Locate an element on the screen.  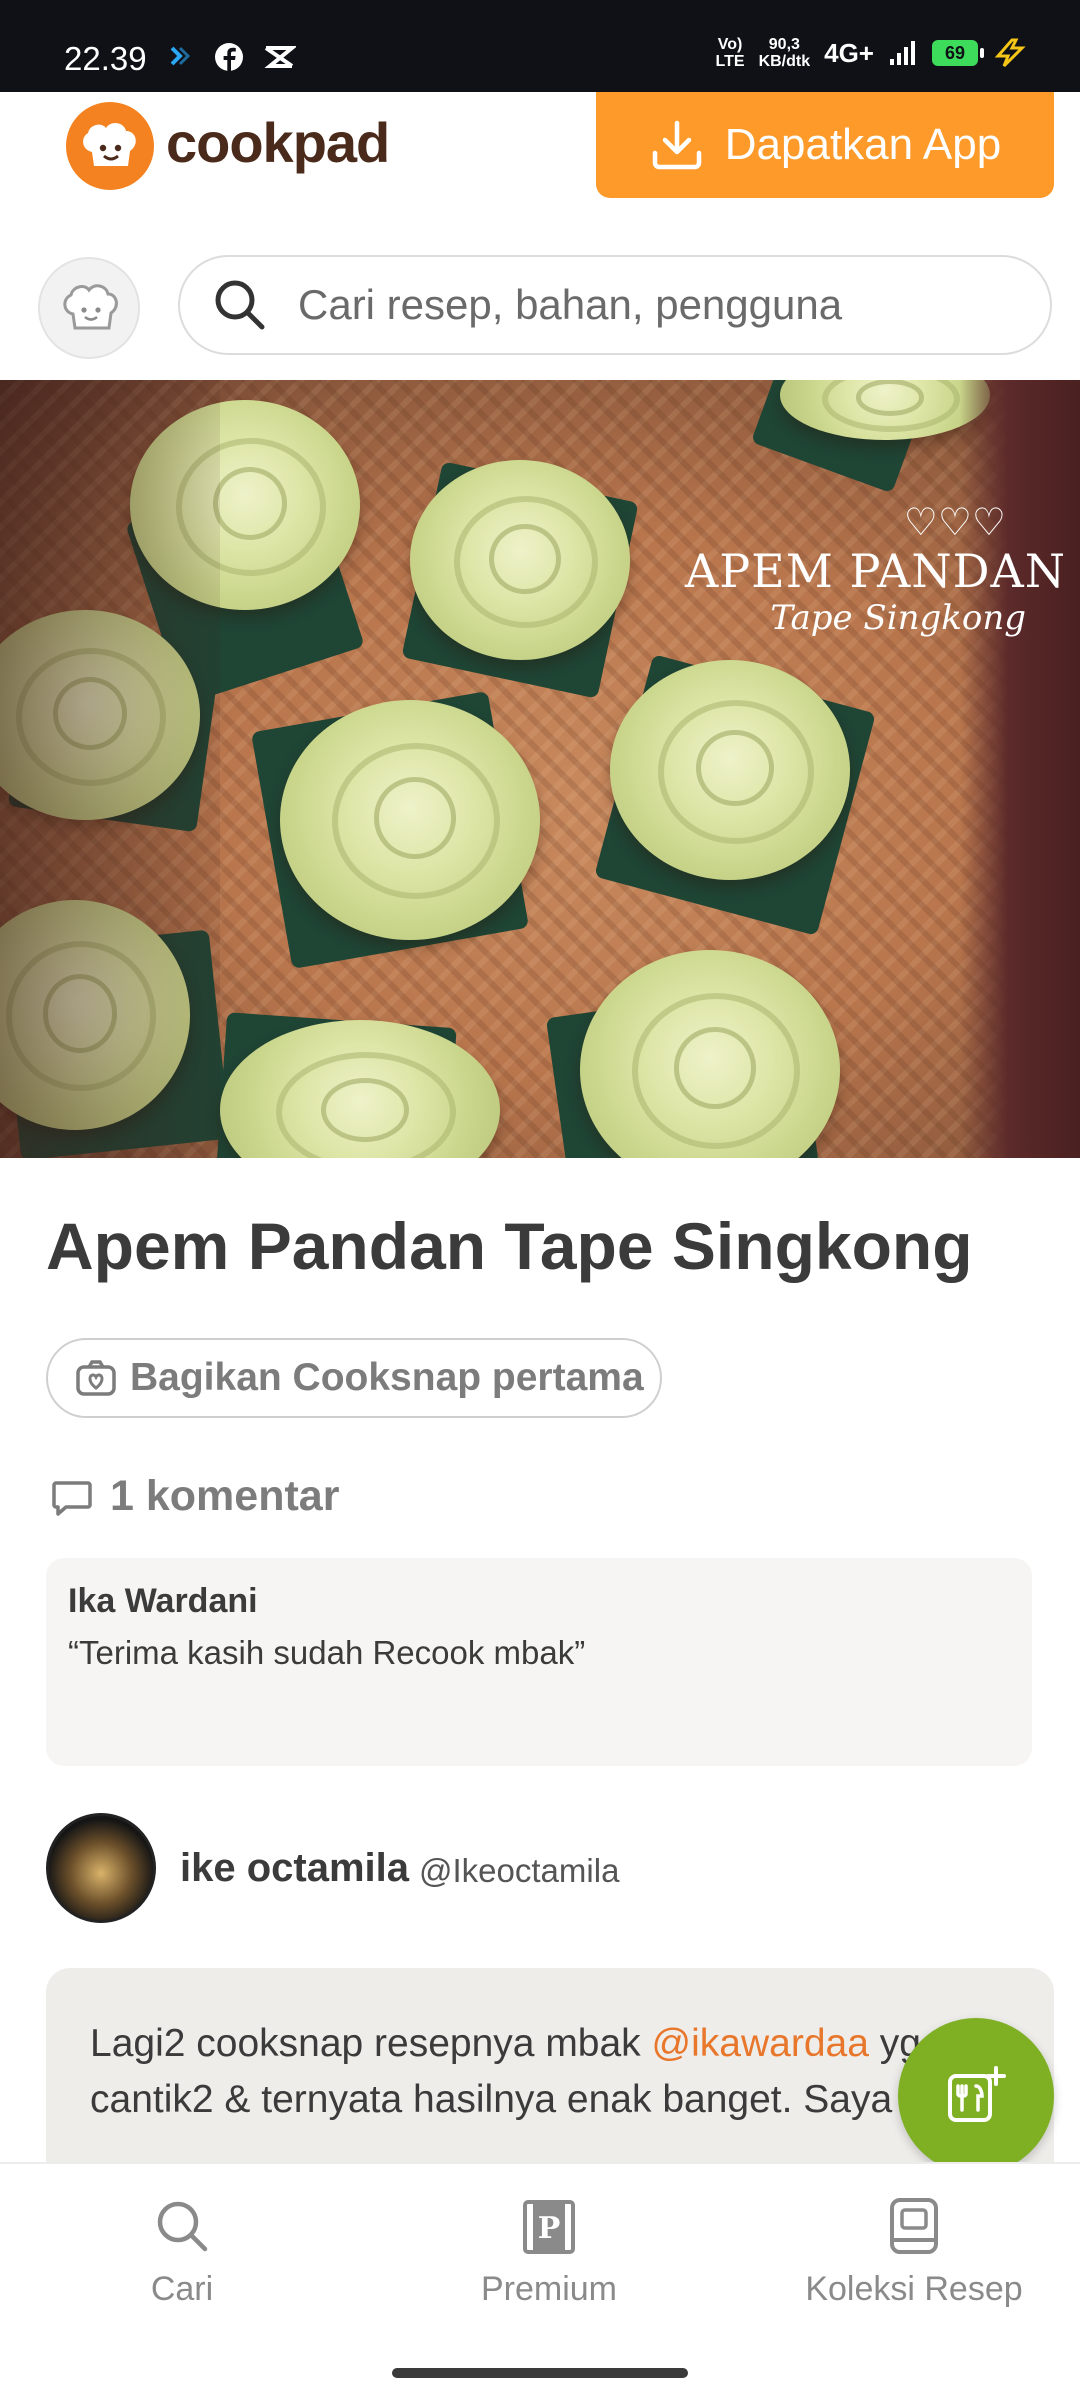
comment-icon is located at coordinates (72, 1498).